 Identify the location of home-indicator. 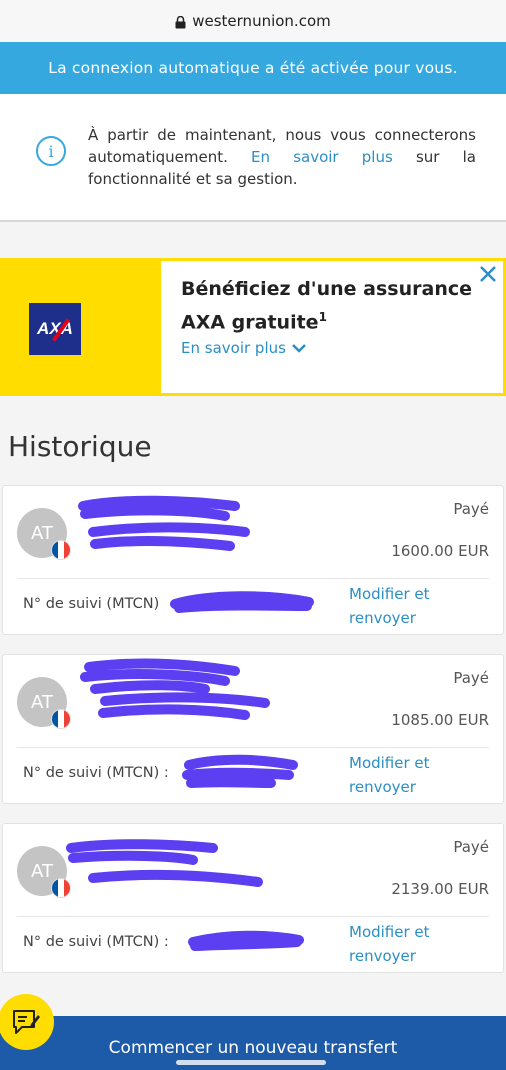
(251, 1062).